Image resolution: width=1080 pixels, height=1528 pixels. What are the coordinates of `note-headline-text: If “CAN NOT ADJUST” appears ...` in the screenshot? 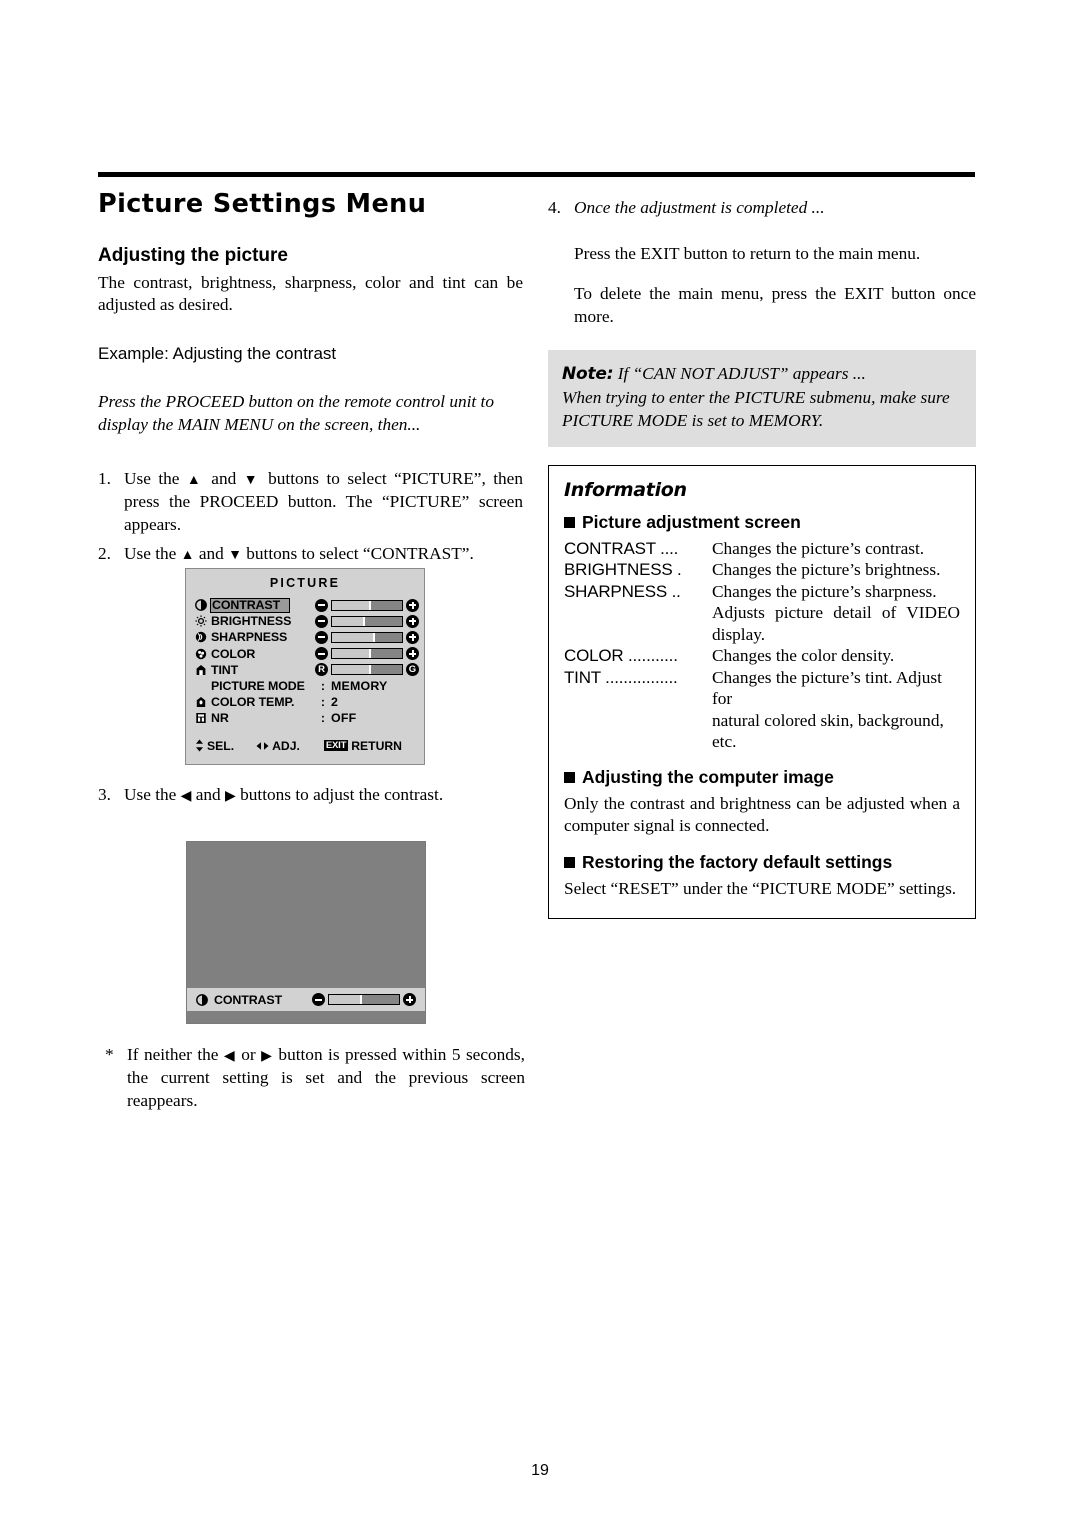 It's located at (739, 374).